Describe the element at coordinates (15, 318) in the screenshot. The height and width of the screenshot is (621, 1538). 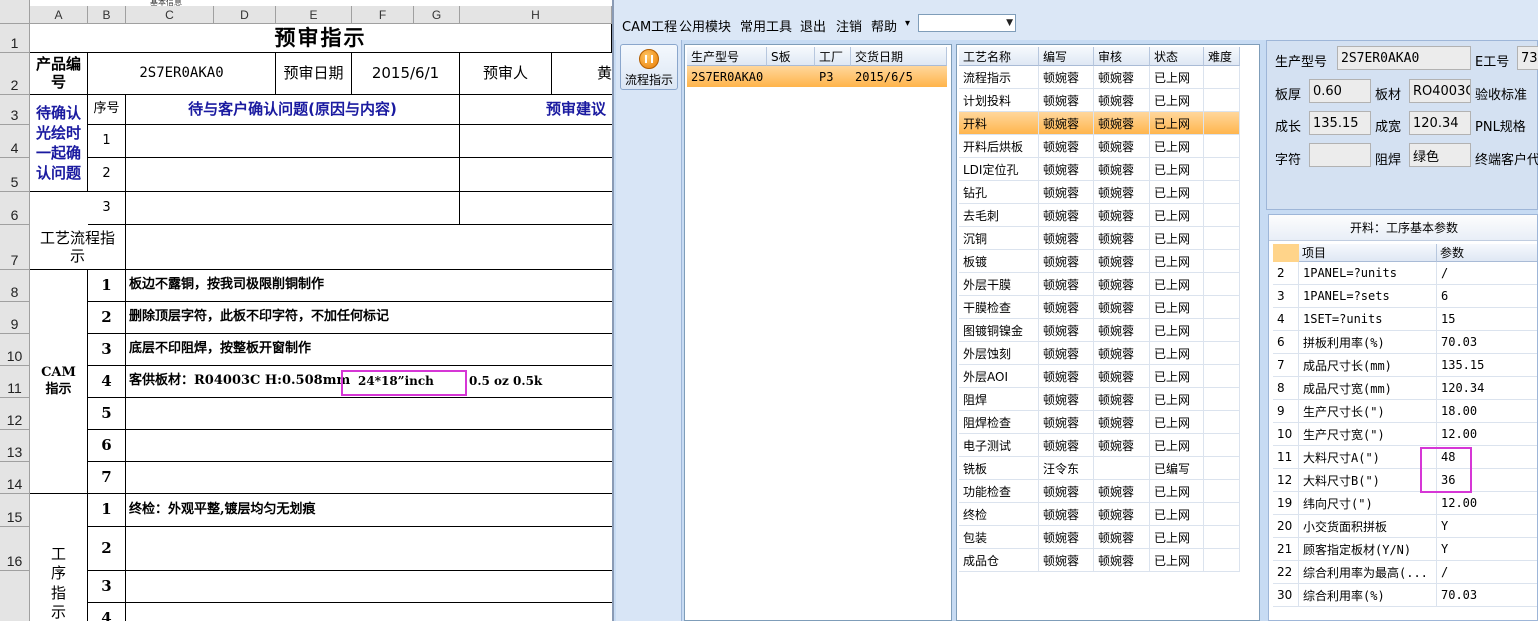
I see `row-header-9: 9` at that location.